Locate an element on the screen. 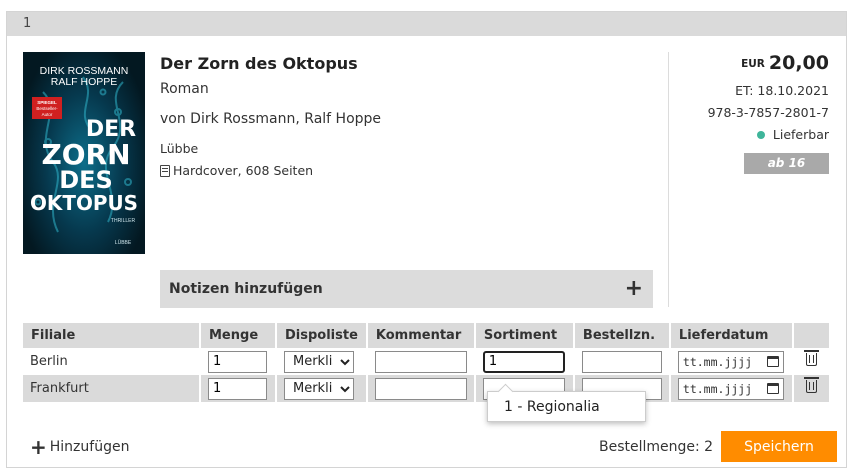  book-subtitle: Roman is located at coordinates (184, 89).